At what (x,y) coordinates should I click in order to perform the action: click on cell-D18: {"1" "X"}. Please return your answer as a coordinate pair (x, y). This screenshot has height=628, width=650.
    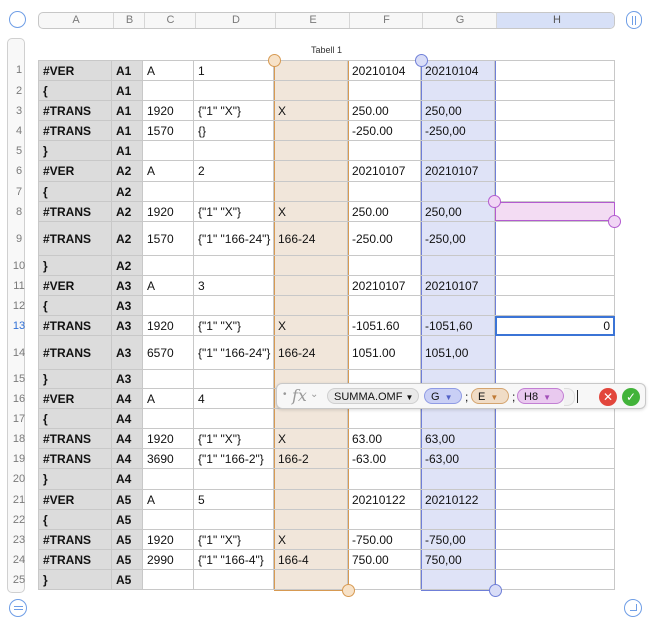
    Looking at the image, I should click on (234, 439).